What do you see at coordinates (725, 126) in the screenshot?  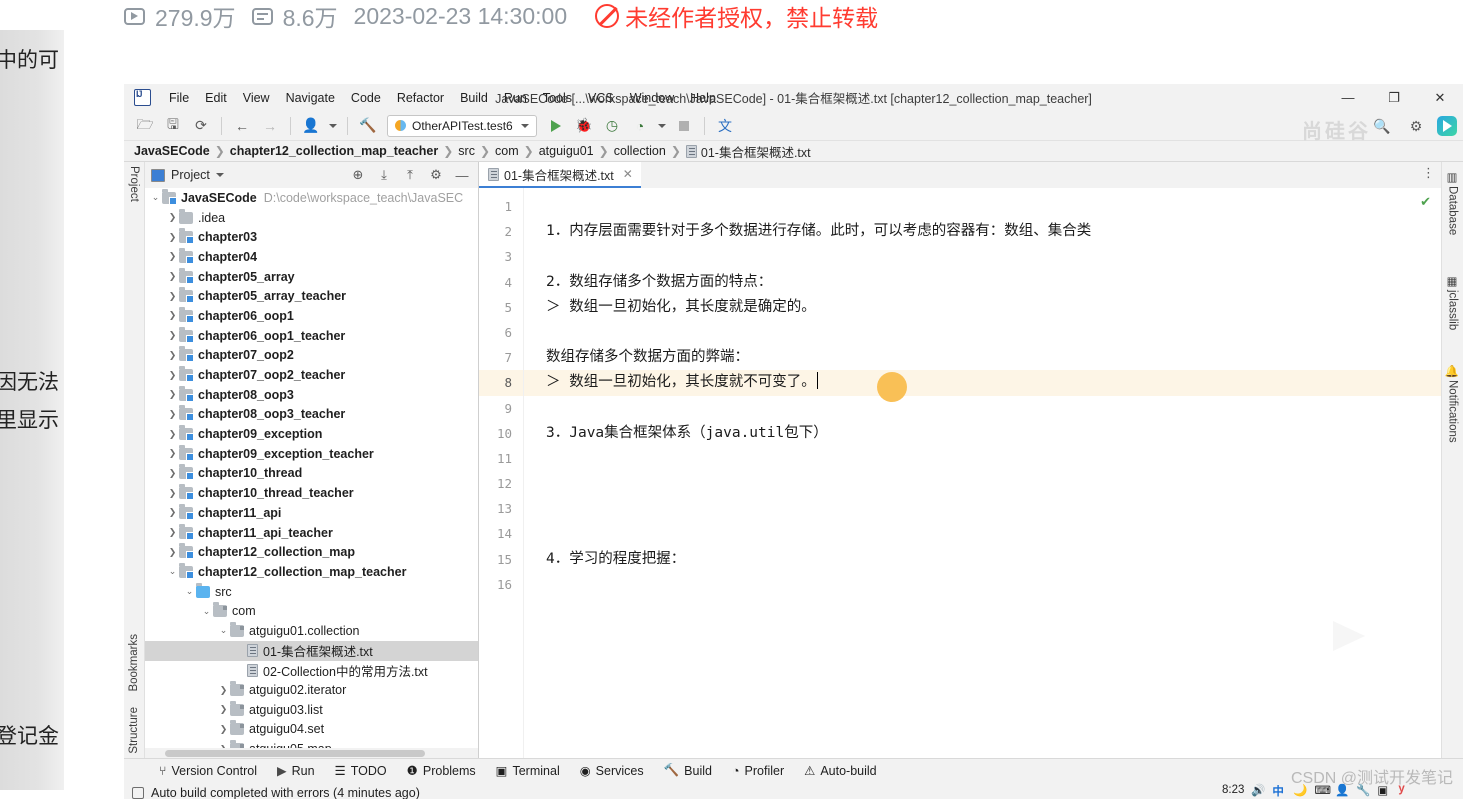 I see `translate-icon: 文` at bounding box center [725, 126].